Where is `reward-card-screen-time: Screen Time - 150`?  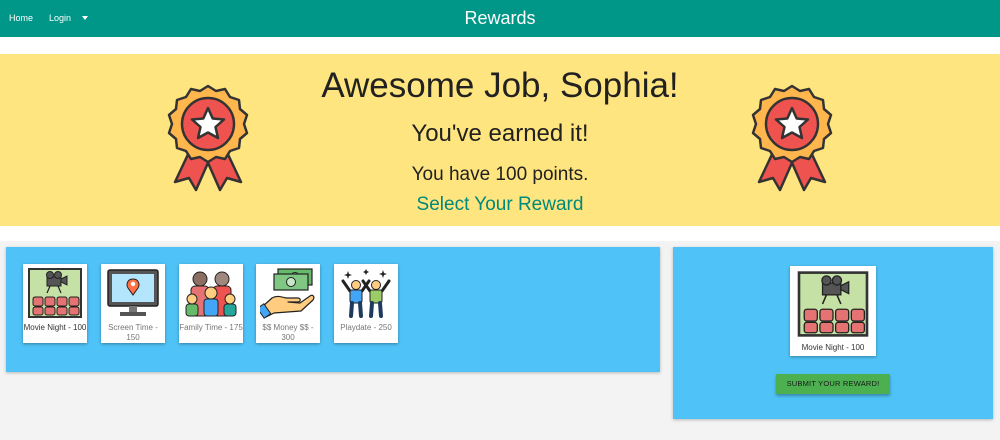 reward-card-screen-time: Screen Time - 150 is located at coordinates (133, 303).